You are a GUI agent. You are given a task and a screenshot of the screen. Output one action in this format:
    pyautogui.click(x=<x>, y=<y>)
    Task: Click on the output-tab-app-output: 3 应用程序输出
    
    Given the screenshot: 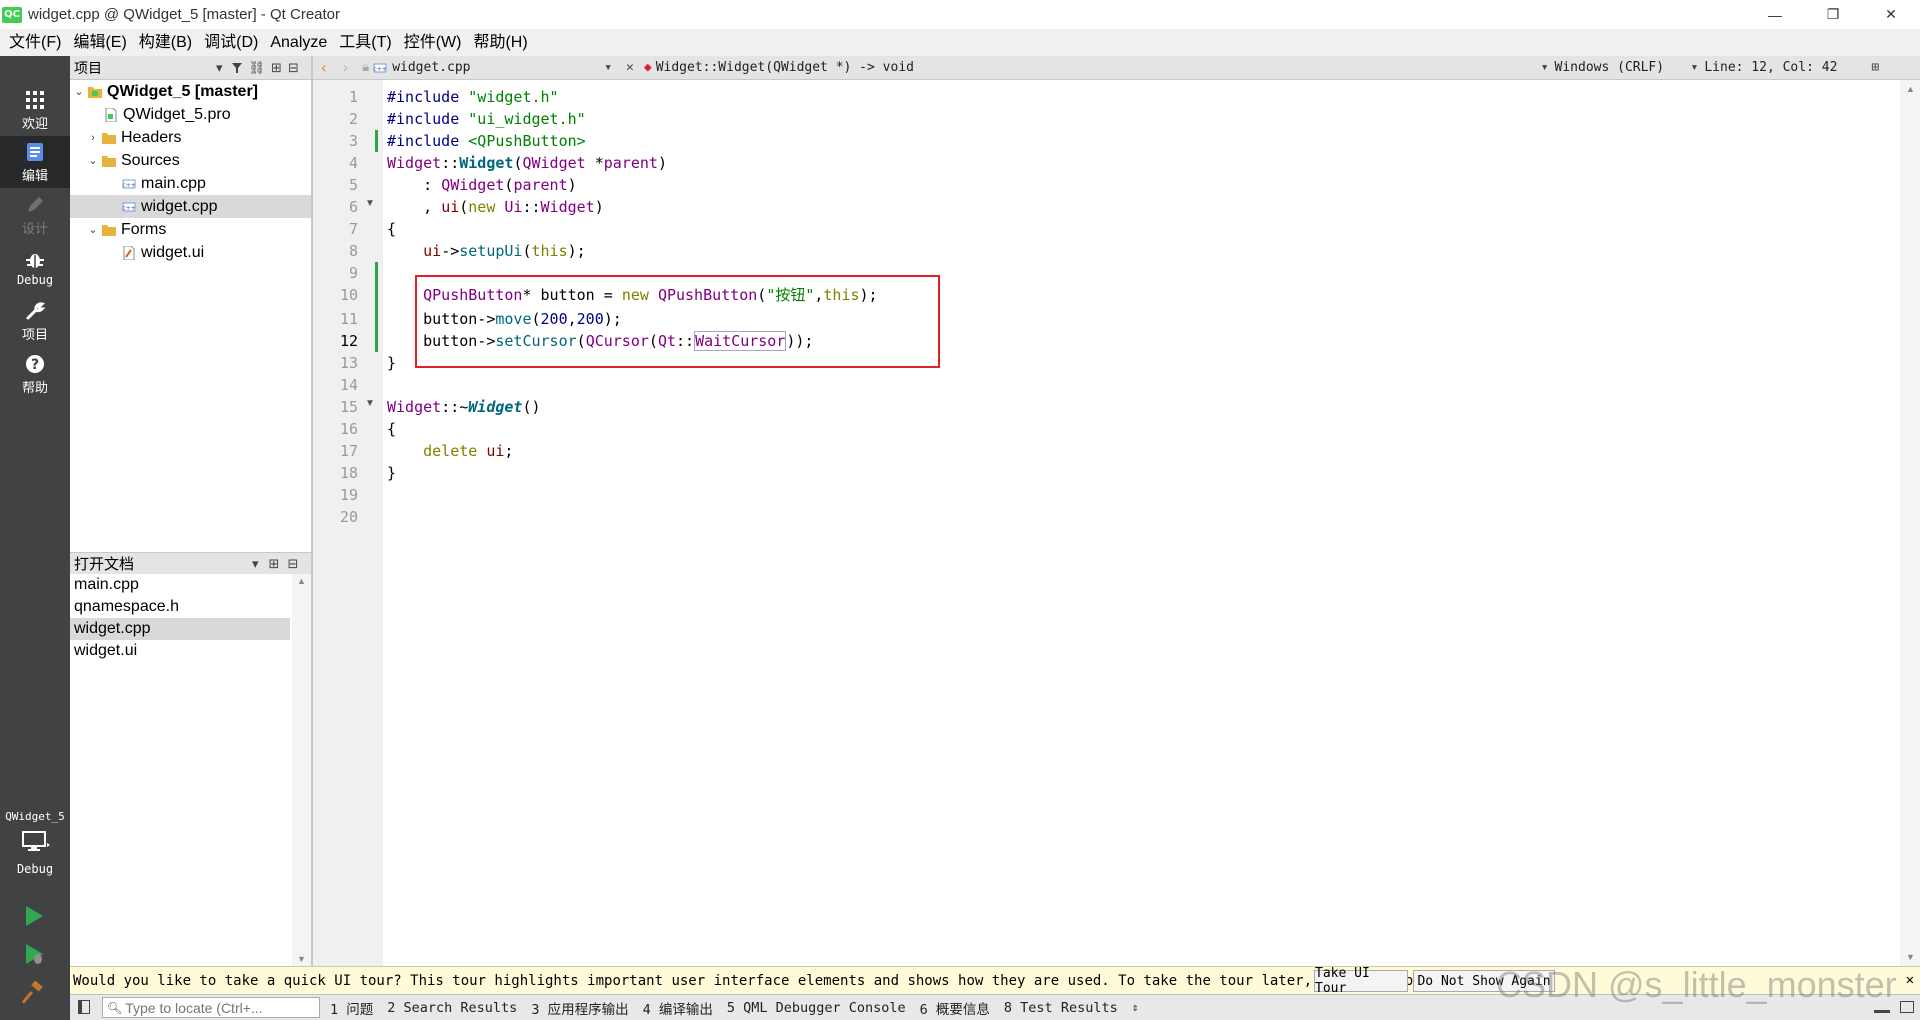 What is the action you would take?
    pyautogui.click(x=579, y=1008)
    